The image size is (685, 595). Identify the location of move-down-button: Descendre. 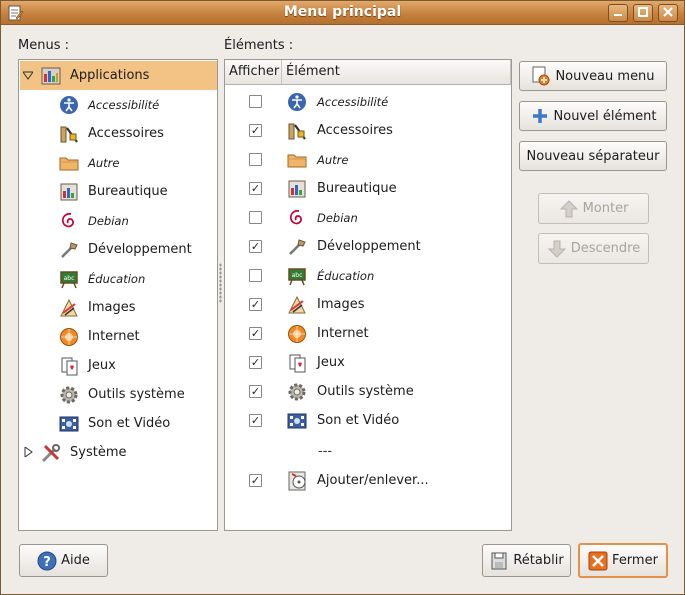
(593, 248).